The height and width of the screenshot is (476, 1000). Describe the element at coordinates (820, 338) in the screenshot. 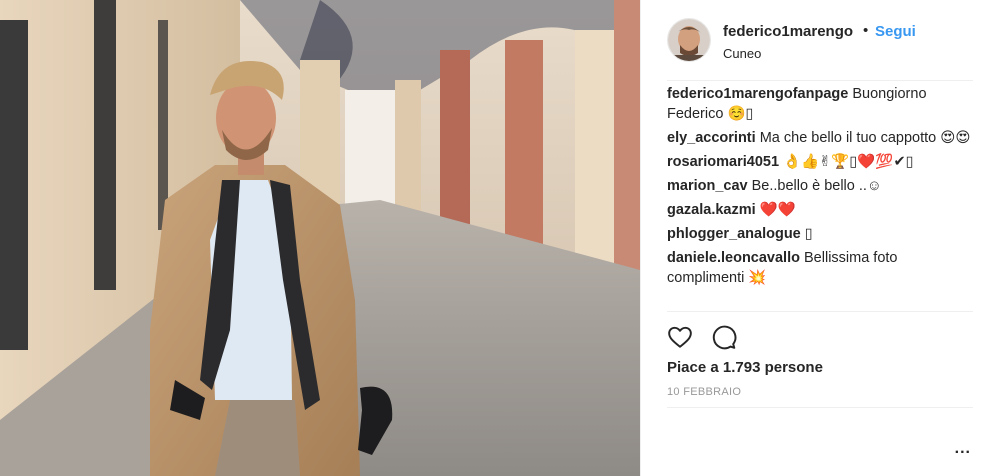

I see `post-actions` at that location.